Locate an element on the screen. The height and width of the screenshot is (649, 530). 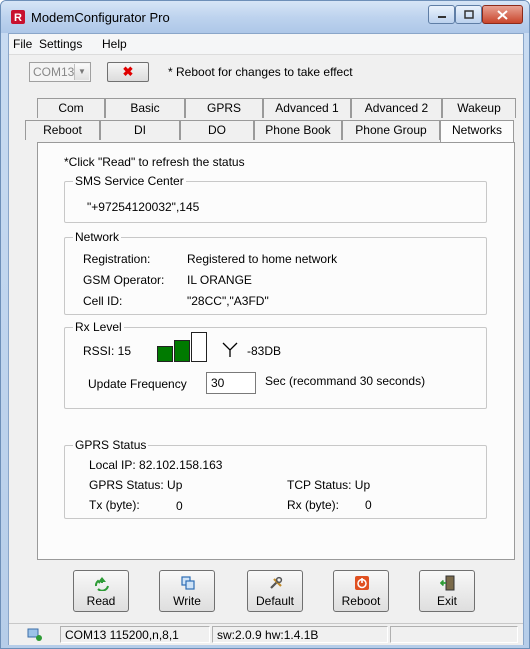
title-bar: R ModemConfigurator Pro is located at coordinates (265, 17).